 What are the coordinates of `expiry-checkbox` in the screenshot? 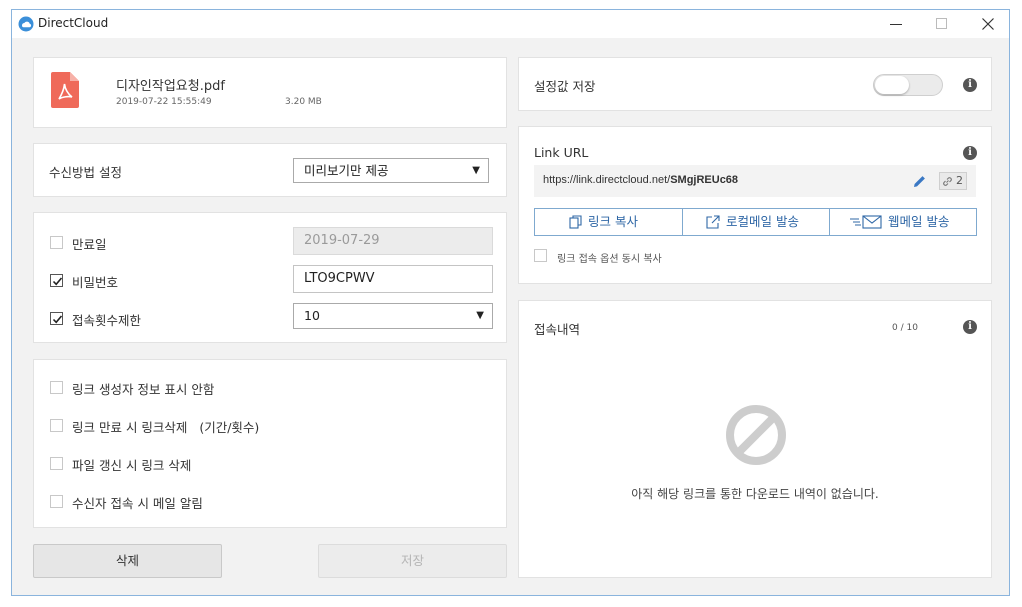 It's located at (56, 242).